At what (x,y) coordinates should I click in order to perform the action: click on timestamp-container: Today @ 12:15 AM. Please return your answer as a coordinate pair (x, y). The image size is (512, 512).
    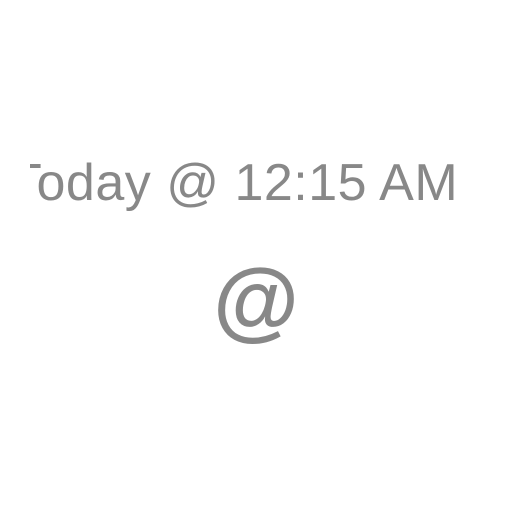
    Looking at the image, I should click on (256, 183).